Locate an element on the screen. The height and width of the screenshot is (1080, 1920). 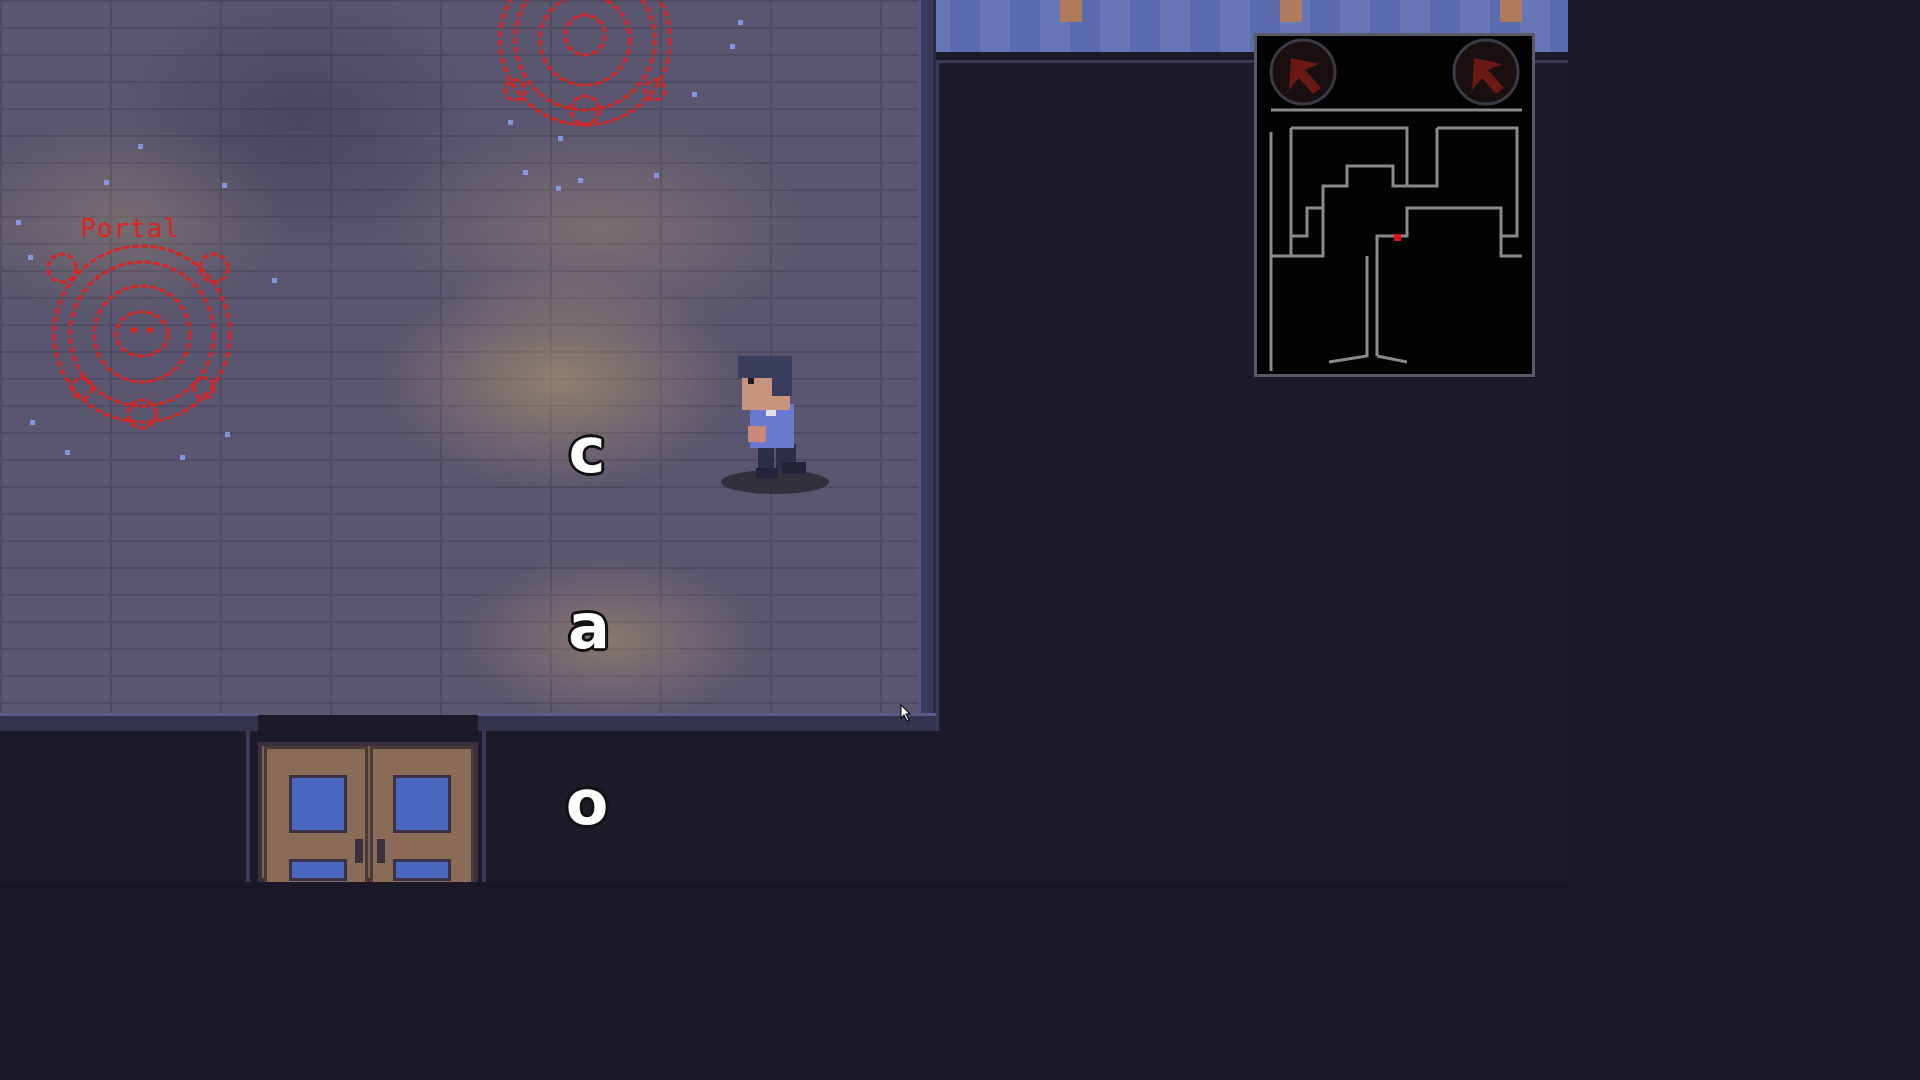
player-marker is located at coordinates (1397, 237).